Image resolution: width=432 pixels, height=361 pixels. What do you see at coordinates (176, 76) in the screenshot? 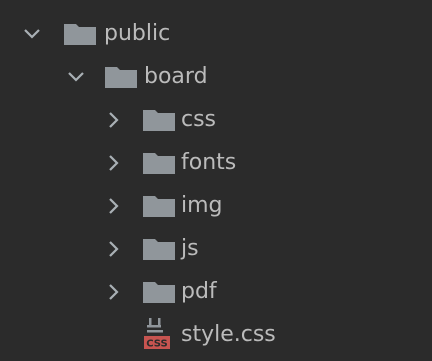
I see `tree-node-label: board` at bounding box center [176, 76].